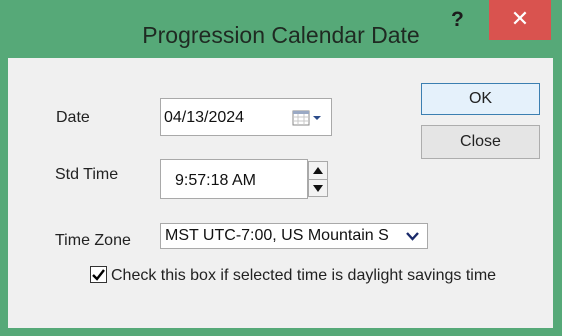  Describe the element at coordinates (204, 117) in the screenshot. I see `date-value: 04/13/2024` at that location.